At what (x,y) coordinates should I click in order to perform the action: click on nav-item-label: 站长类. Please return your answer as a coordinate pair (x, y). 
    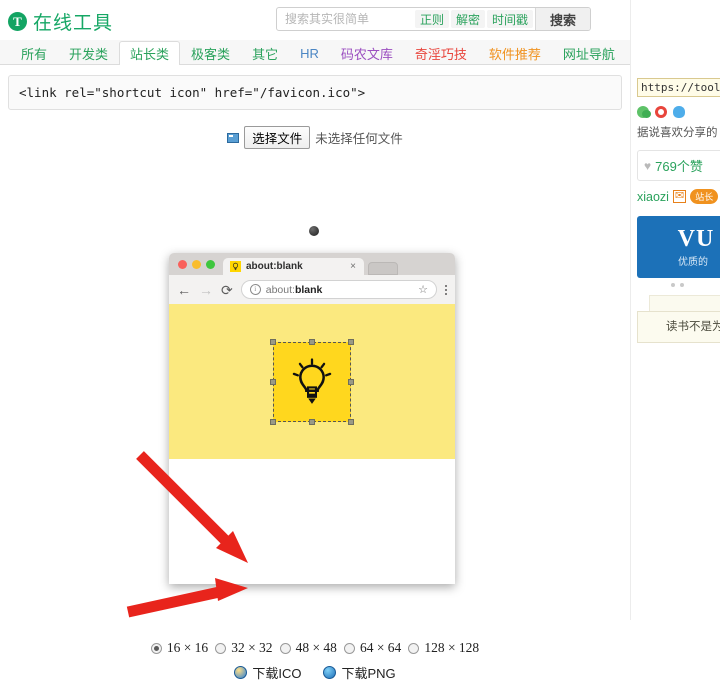
    Looking at the image, I should click on (150, 54).